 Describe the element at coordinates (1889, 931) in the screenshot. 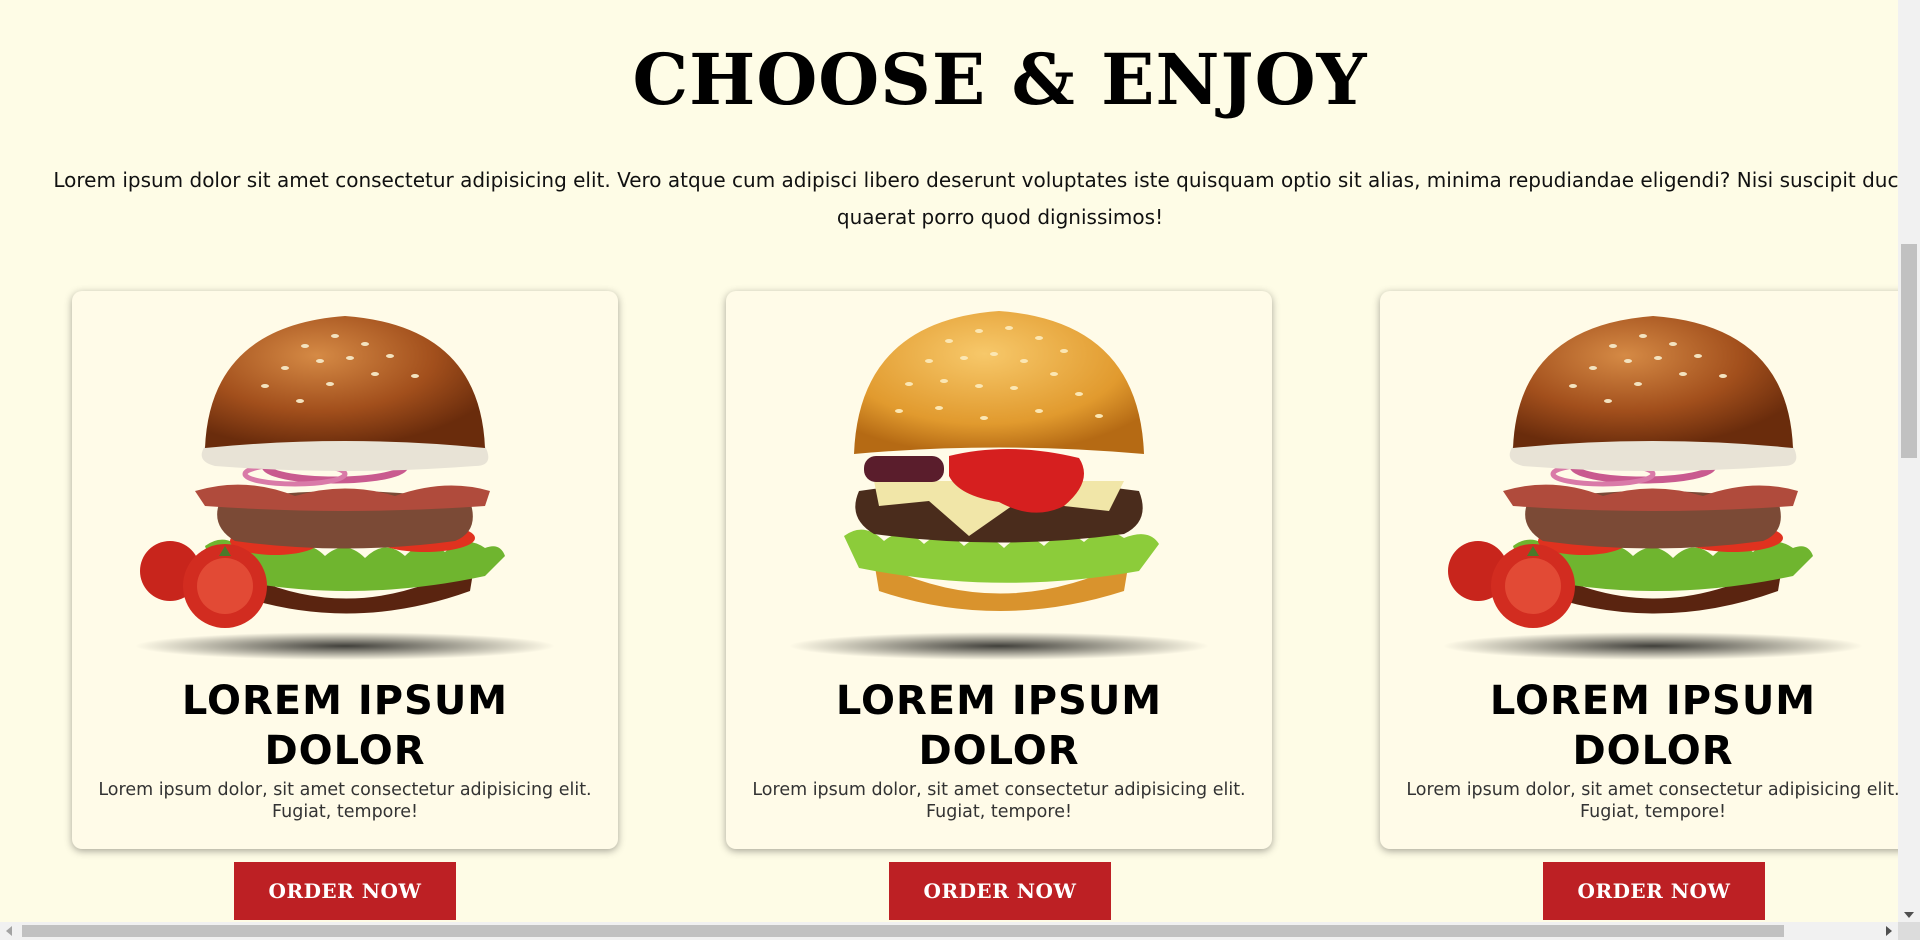

I see `scroll-right-arrow-icon` at that location.